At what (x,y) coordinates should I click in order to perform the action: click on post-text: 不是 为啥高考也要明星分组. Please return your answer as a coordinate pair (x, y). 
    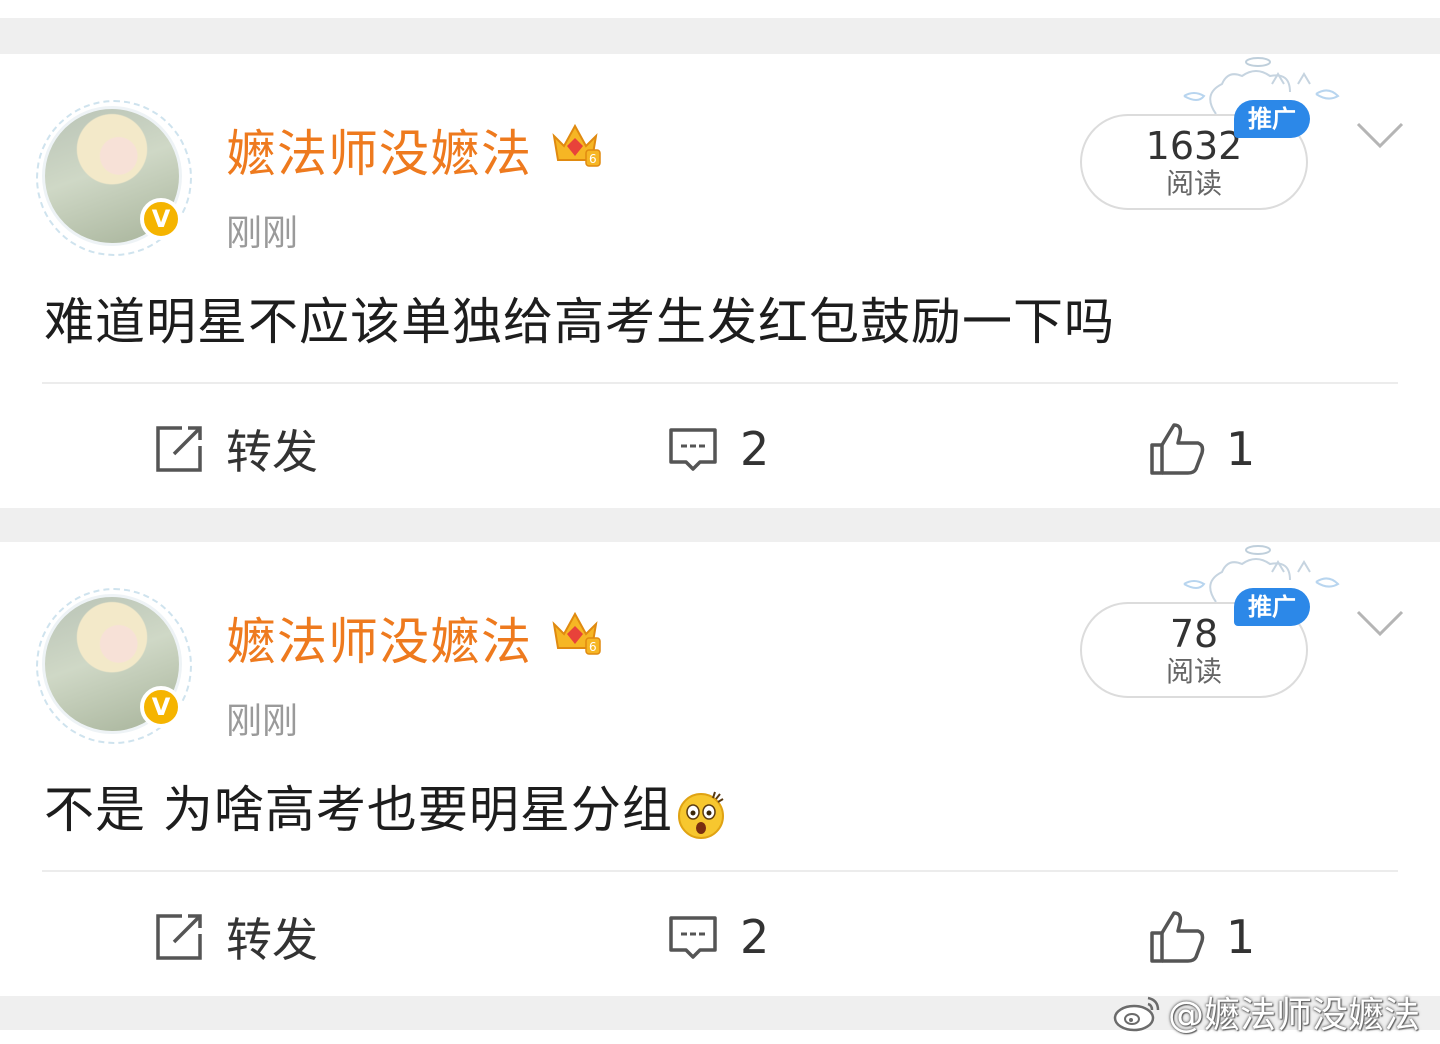
    Looking at the image, I should click on (385, 806).